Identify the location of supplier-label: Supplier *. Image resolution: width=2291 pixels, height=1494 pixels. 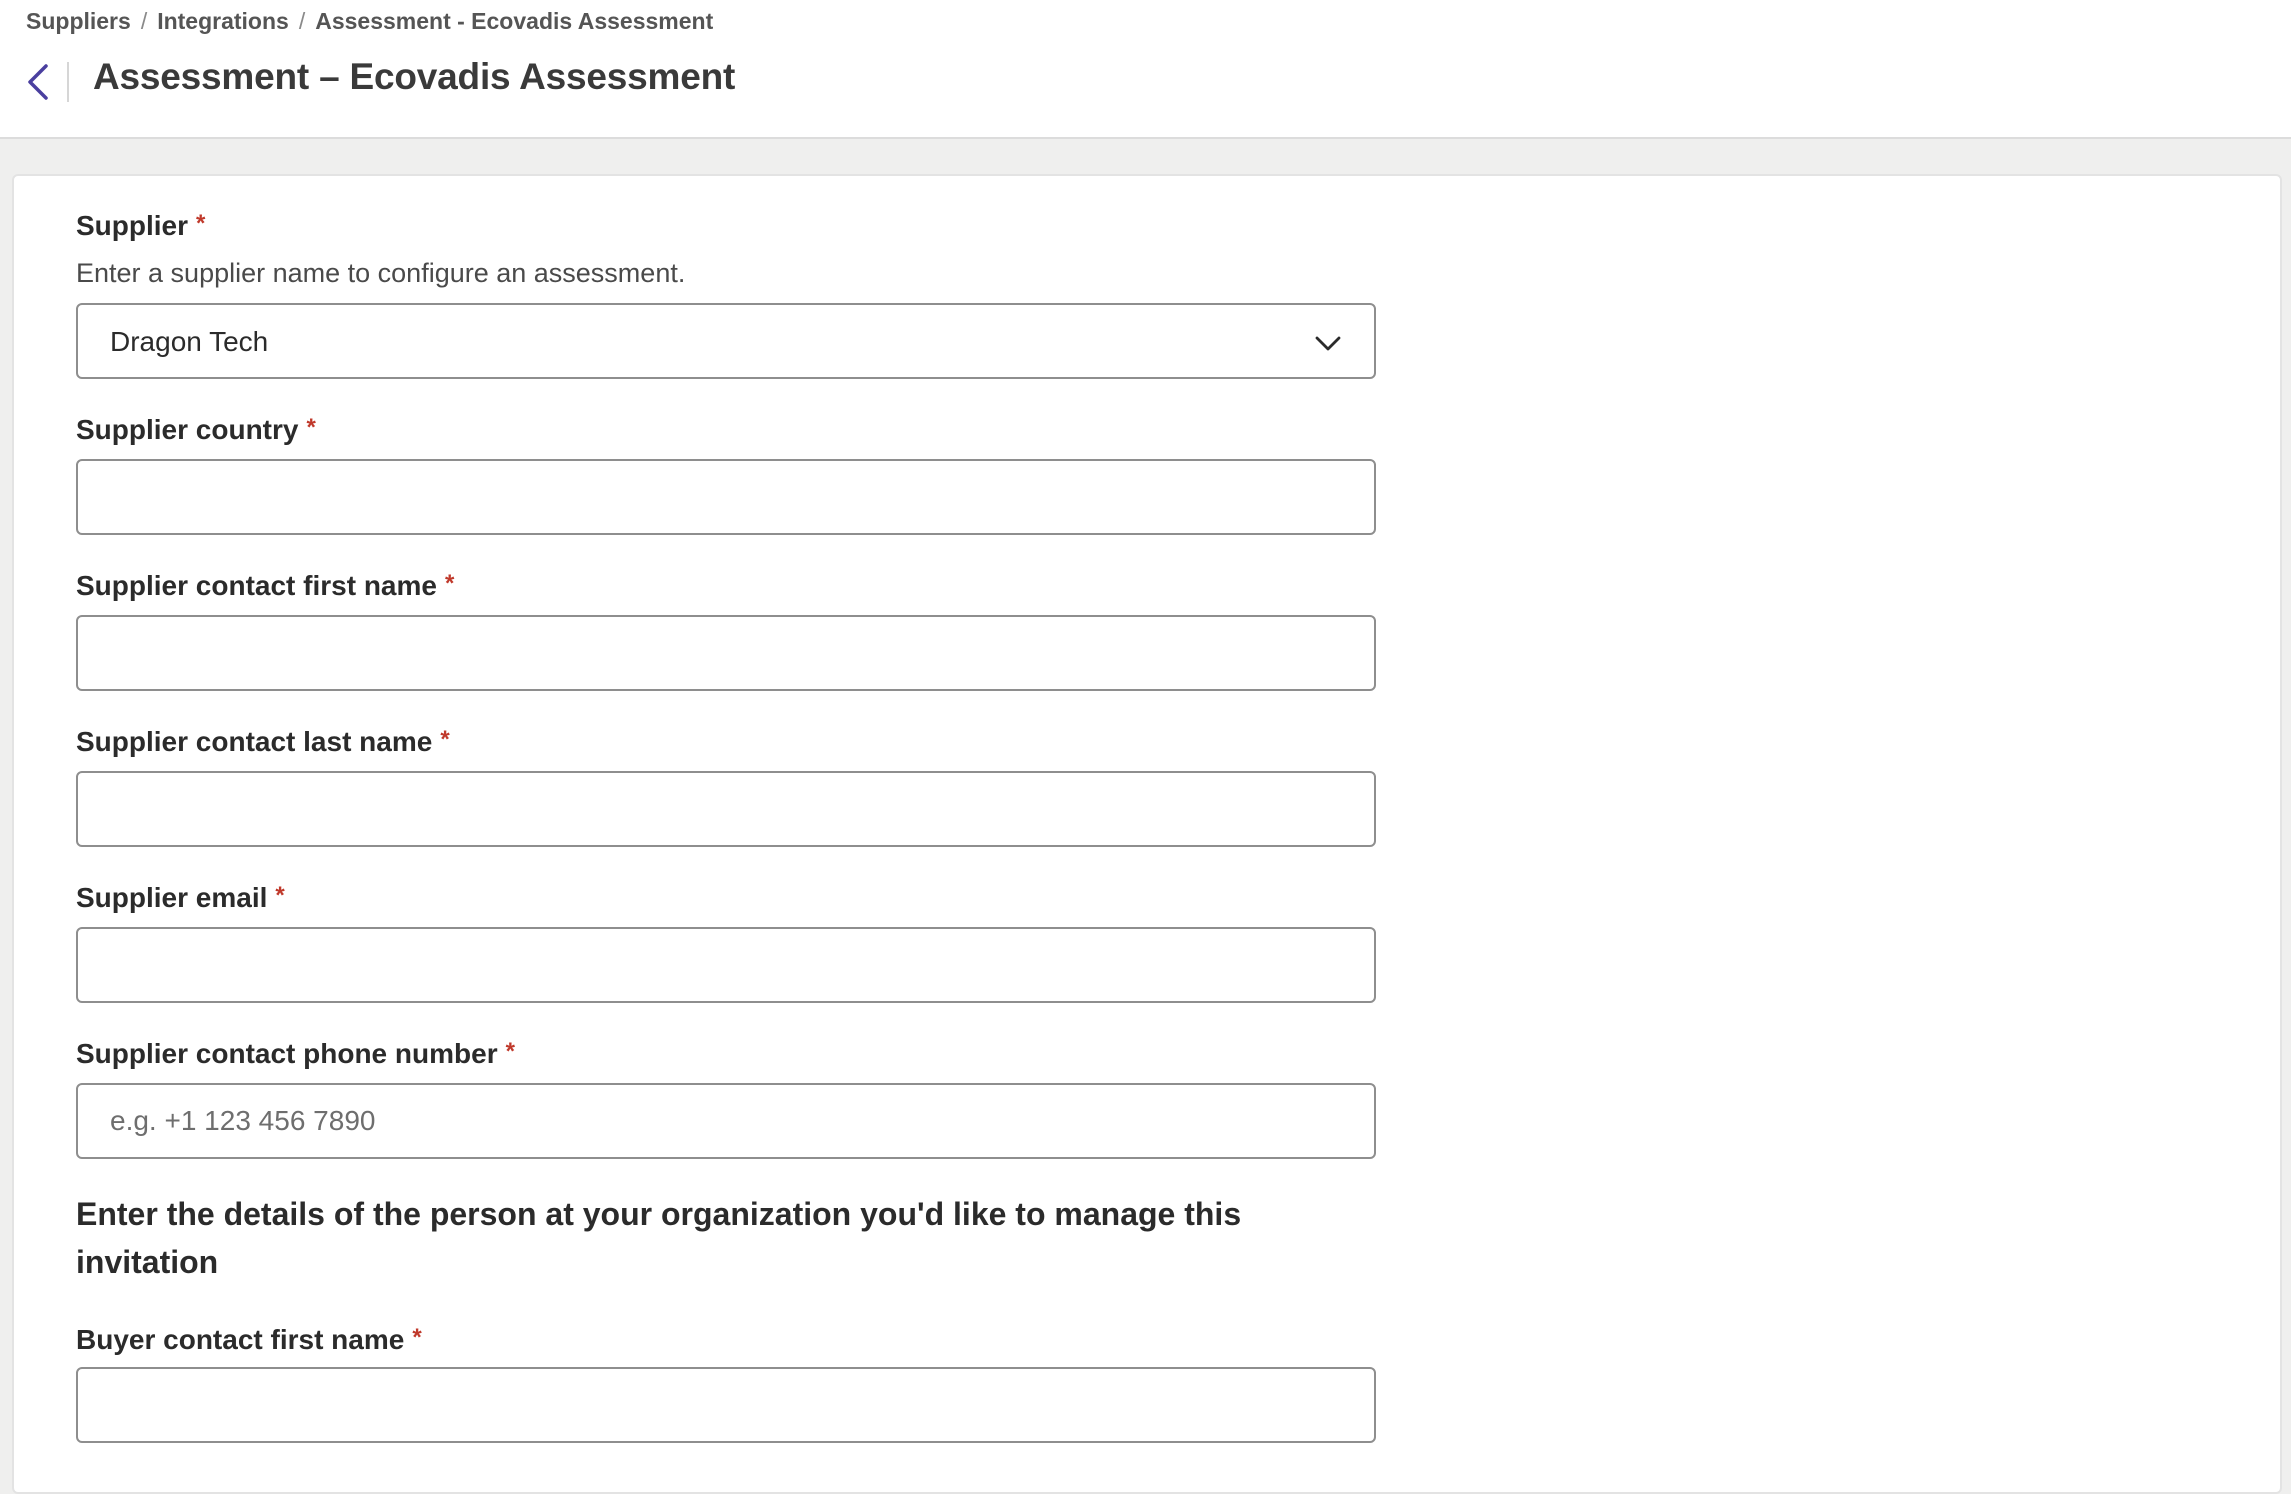
(140, 226).